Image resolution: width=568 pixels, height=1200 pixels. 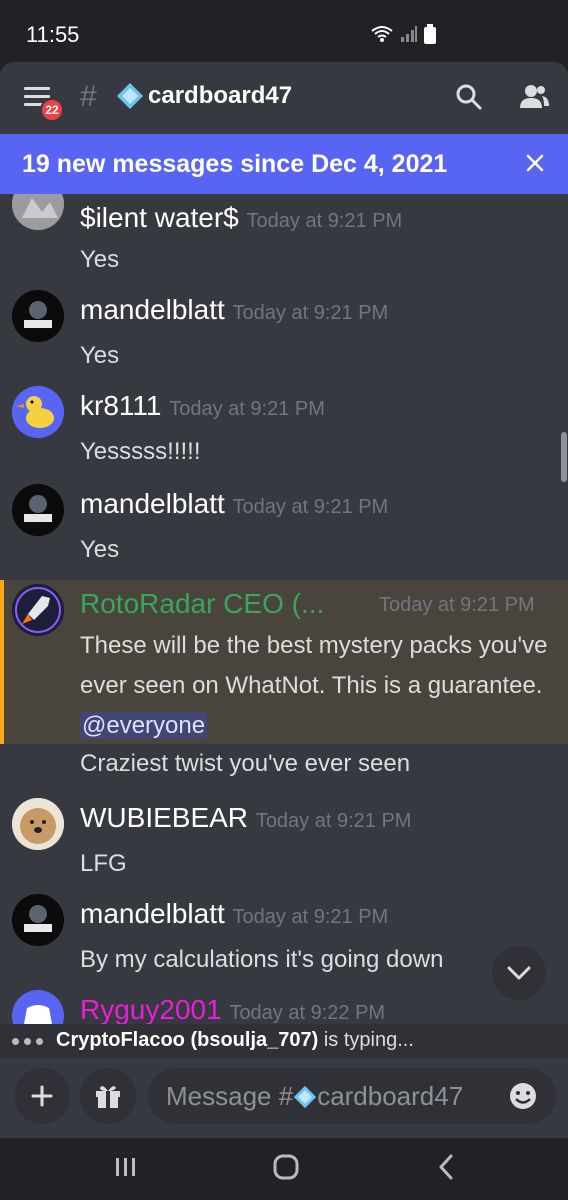 What do you see at coordinates (390, 1096) in the screenshot?
I see `placeholder-channel: cardboard47` at bounding box center [390, 1096].